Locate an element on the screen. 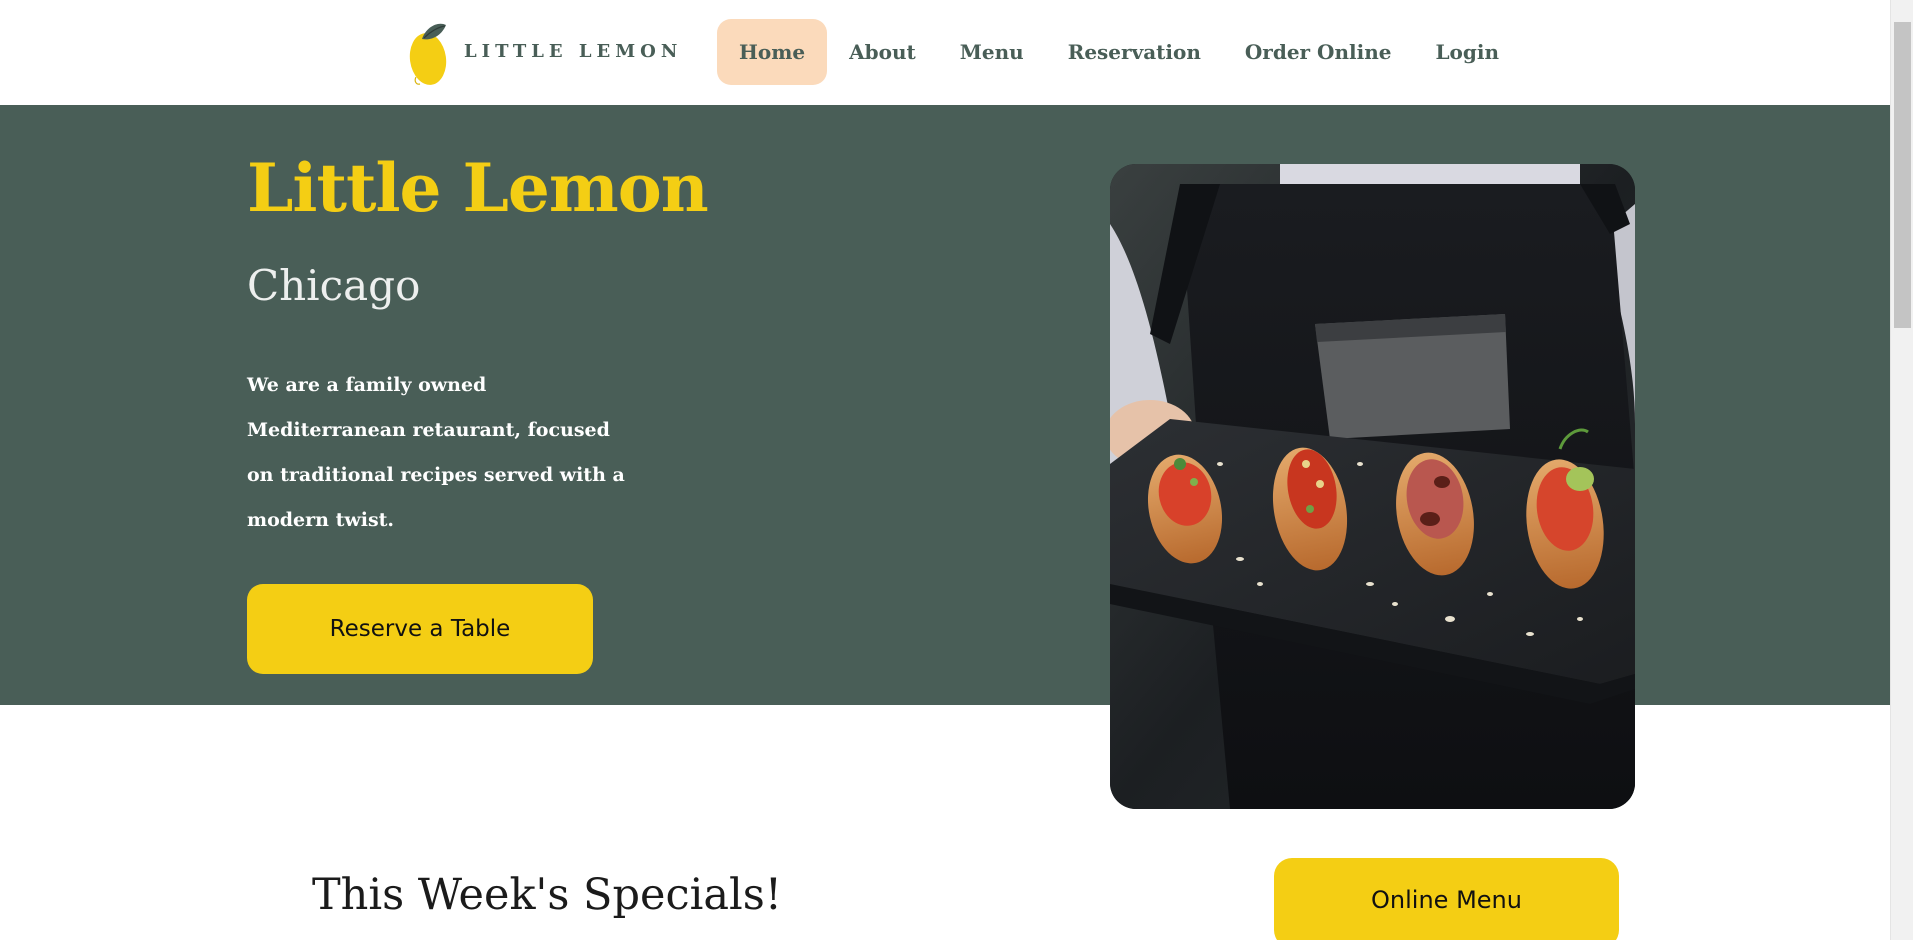 This screenshot has height=940, width=1913. online-menu-button: Online Menu is located at coordinates (1446, 899).